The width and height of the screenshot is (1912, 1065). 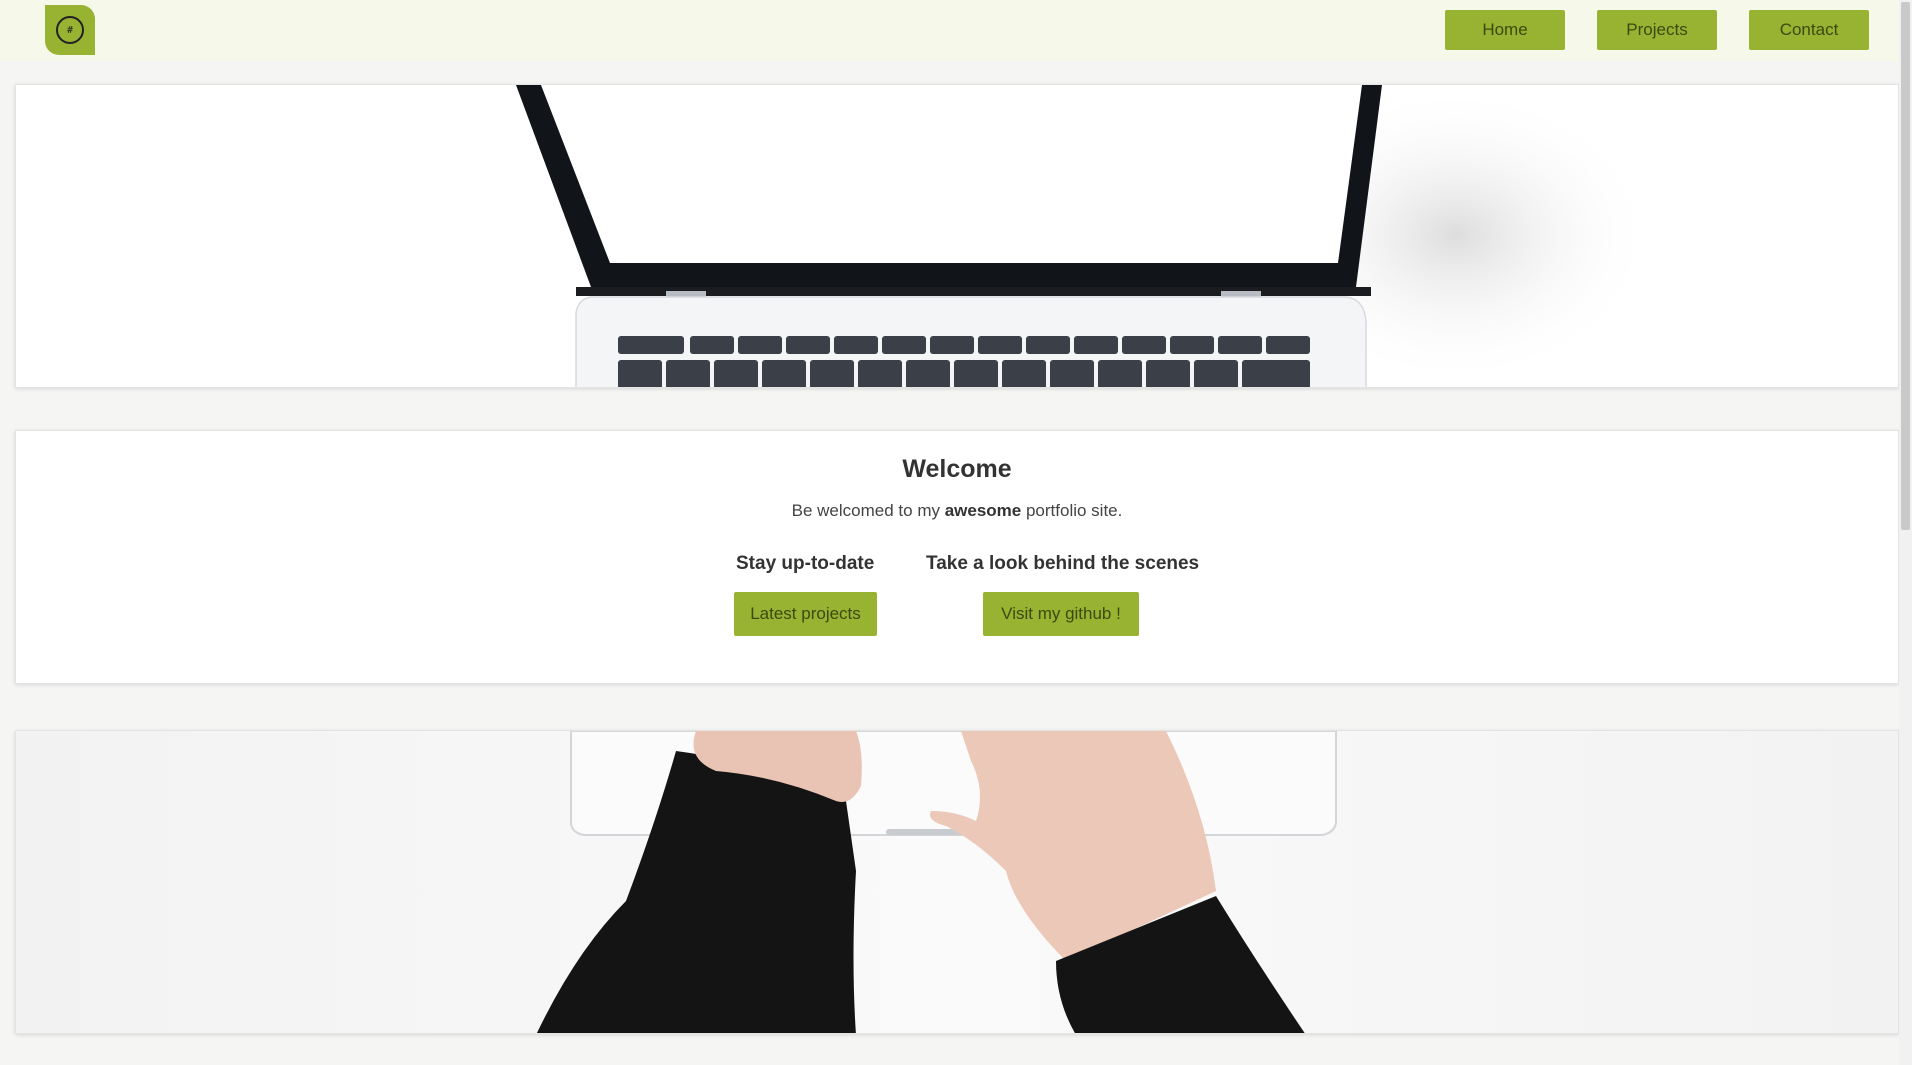 What do you see at coordinates (1809, 30) in the screenshot?
I see `nav-contact-button: Contact` at bounding box center [1809, 30].